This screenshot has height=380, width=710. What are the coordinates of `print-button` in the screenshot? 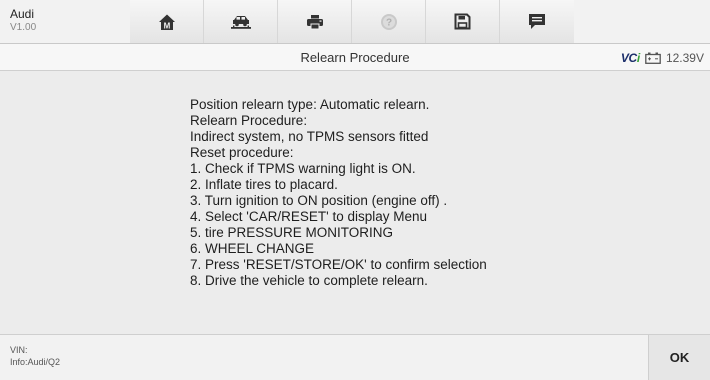 It's located at (315, 21).